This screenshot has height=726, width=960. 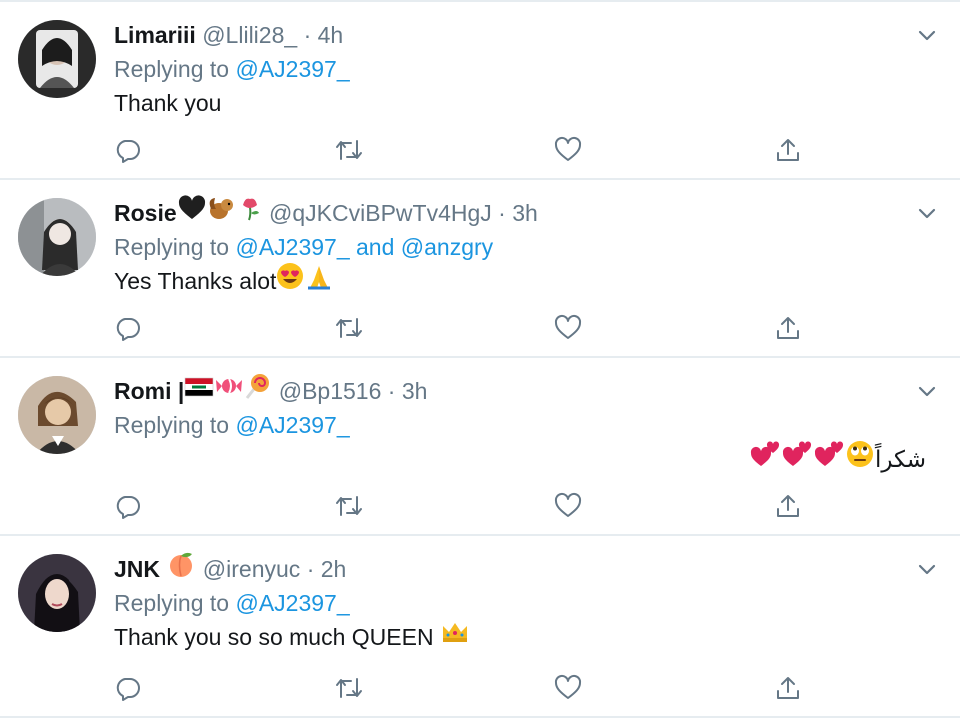 What do you see at coordinates (155, 35) in the screenshot?
I see `display-name: Limariii` at bounding box center [155, 35].